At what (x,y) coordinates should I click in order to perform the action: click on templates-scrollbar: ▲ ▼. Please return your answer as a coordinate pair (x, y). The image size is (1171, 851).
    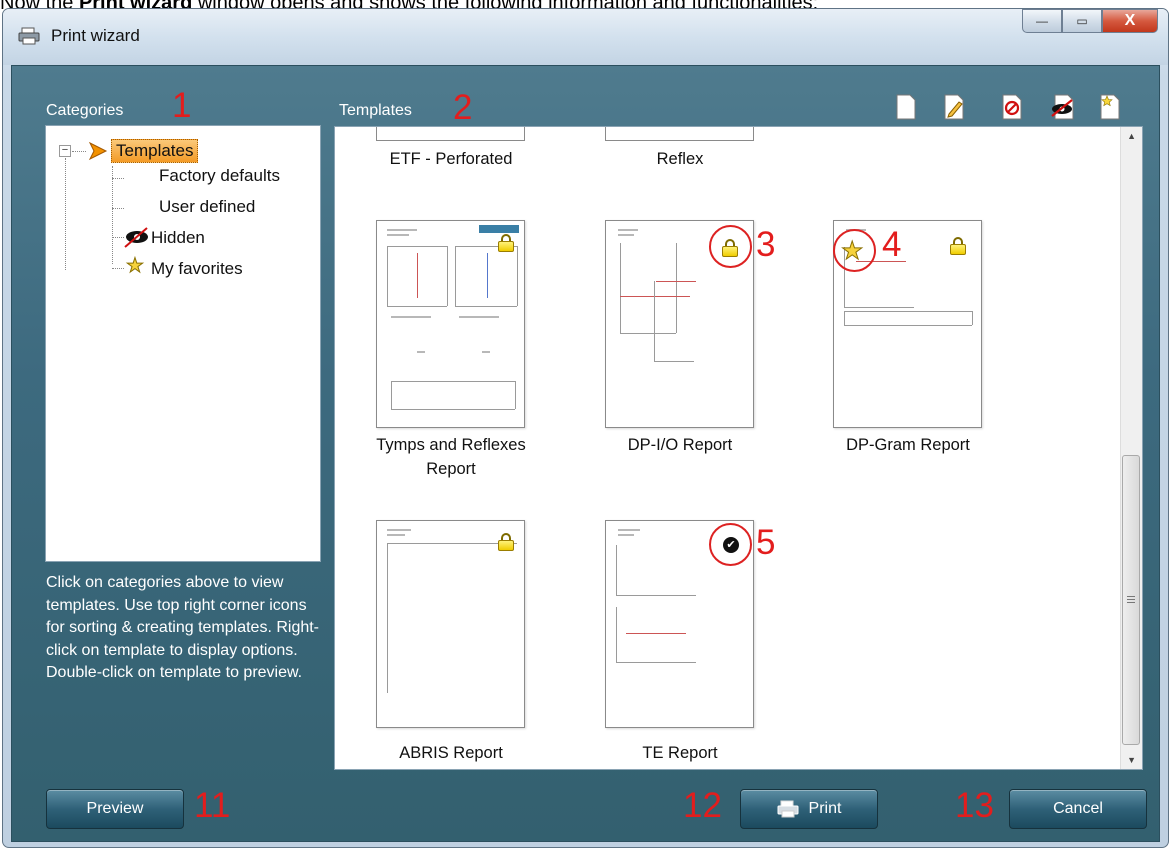
    Looking at the image, I should click on (1131, 448).